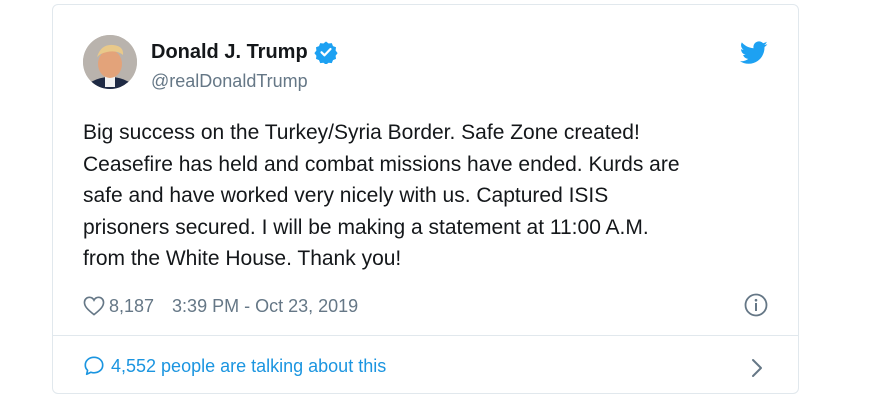 Image resolution: width=894 pixels, height=404 pixels. I want to click on avatar, so click(110, 62).